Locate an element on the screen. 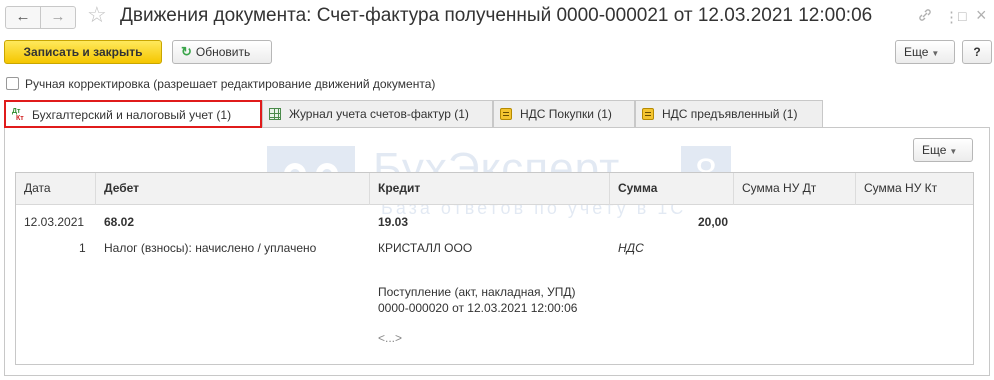 This screenshot has height=380, width=994. tab-label: Журнал учета счетов-фактур (1) is located at coordinates (379, 114).